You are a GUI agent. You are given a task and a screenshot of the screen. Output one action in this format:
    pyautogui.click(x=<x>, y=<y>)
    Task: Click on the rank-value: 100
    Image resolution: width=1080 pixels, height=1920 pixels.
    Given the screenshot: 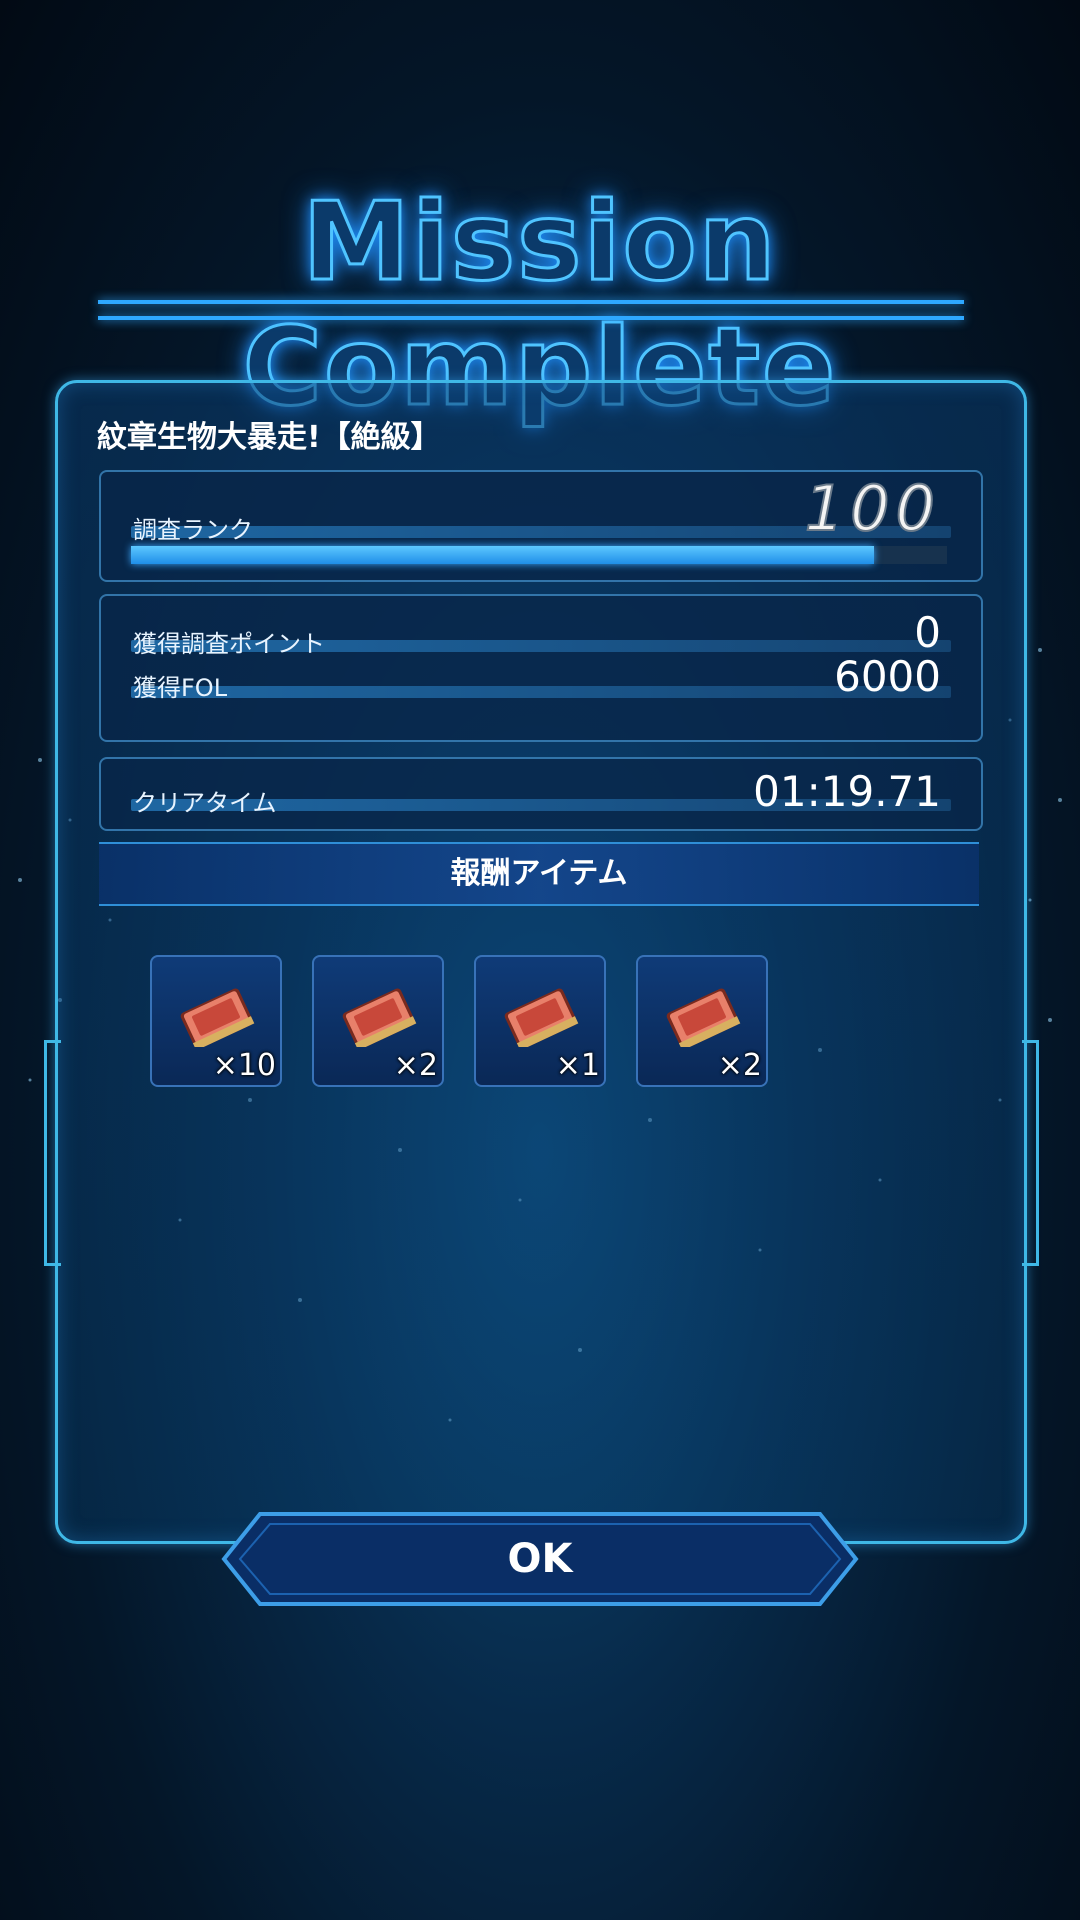 What is the action you would take?
    pyautogui.click(x=872, y=508)
    